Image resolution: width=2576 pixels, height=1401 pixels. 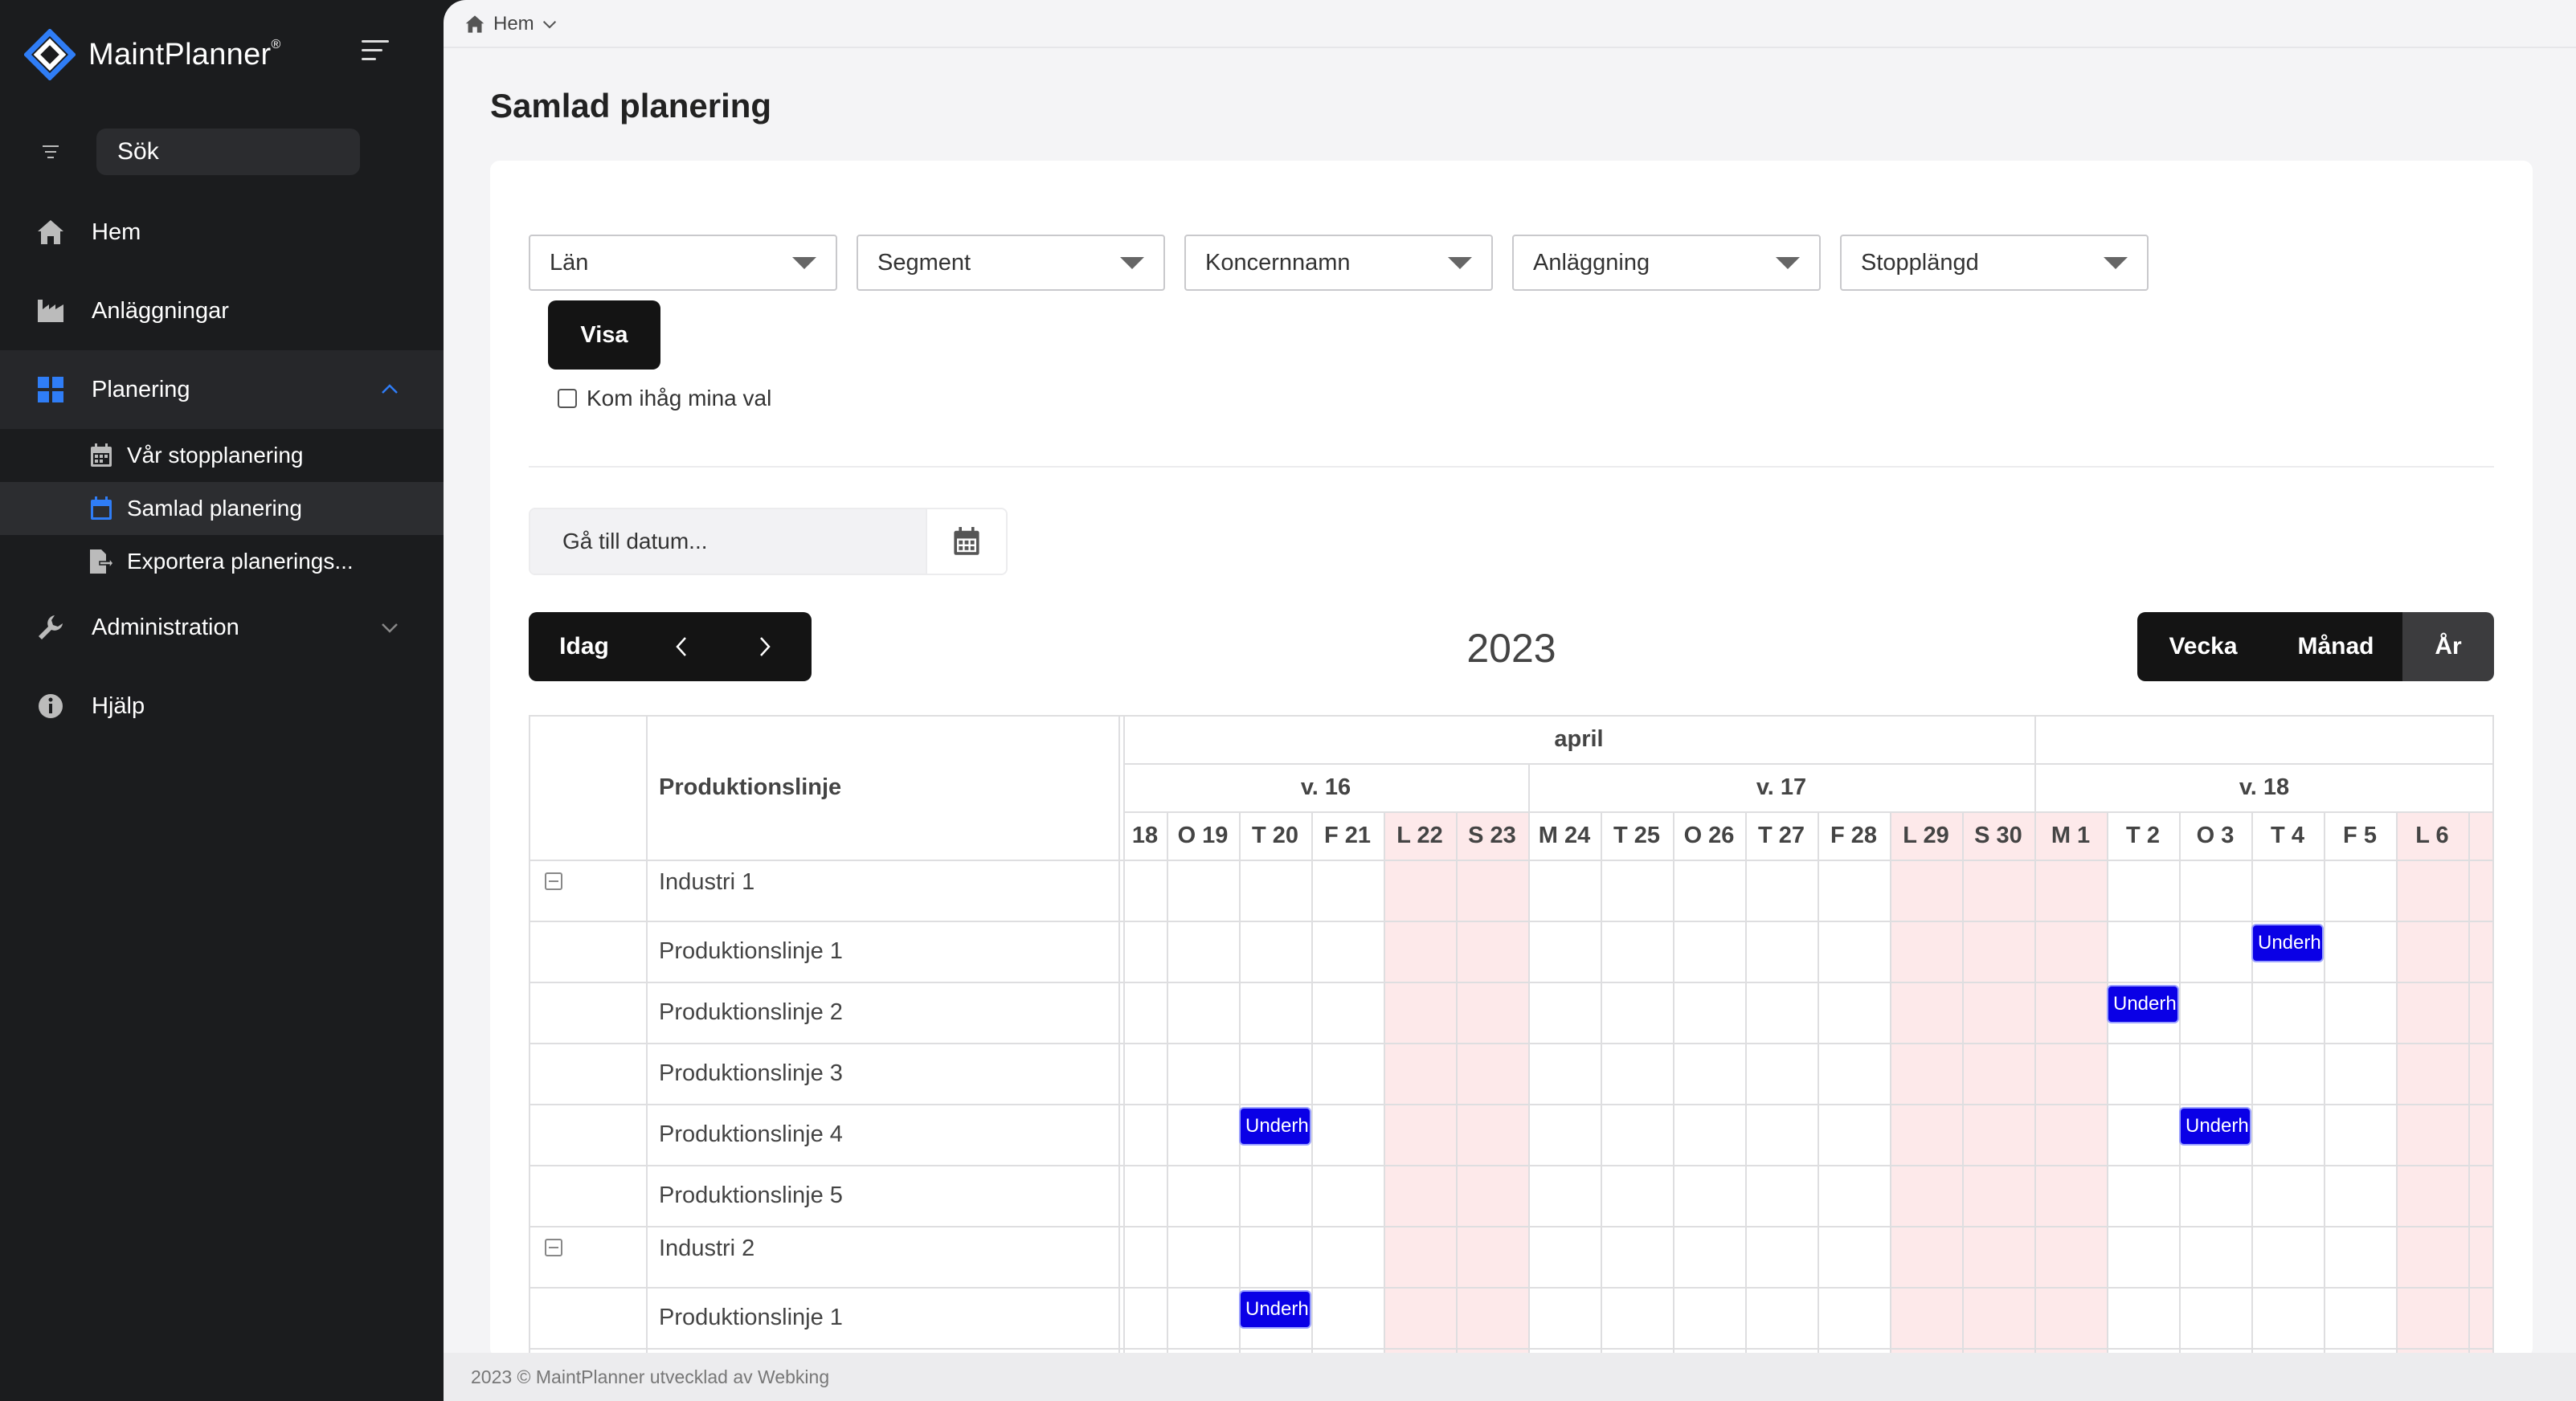 What do you see at coordinates (222, 706) in the screenshot?
I see `sidebar-item-hjalp: Hjälp` at bounding box center [222, 706].